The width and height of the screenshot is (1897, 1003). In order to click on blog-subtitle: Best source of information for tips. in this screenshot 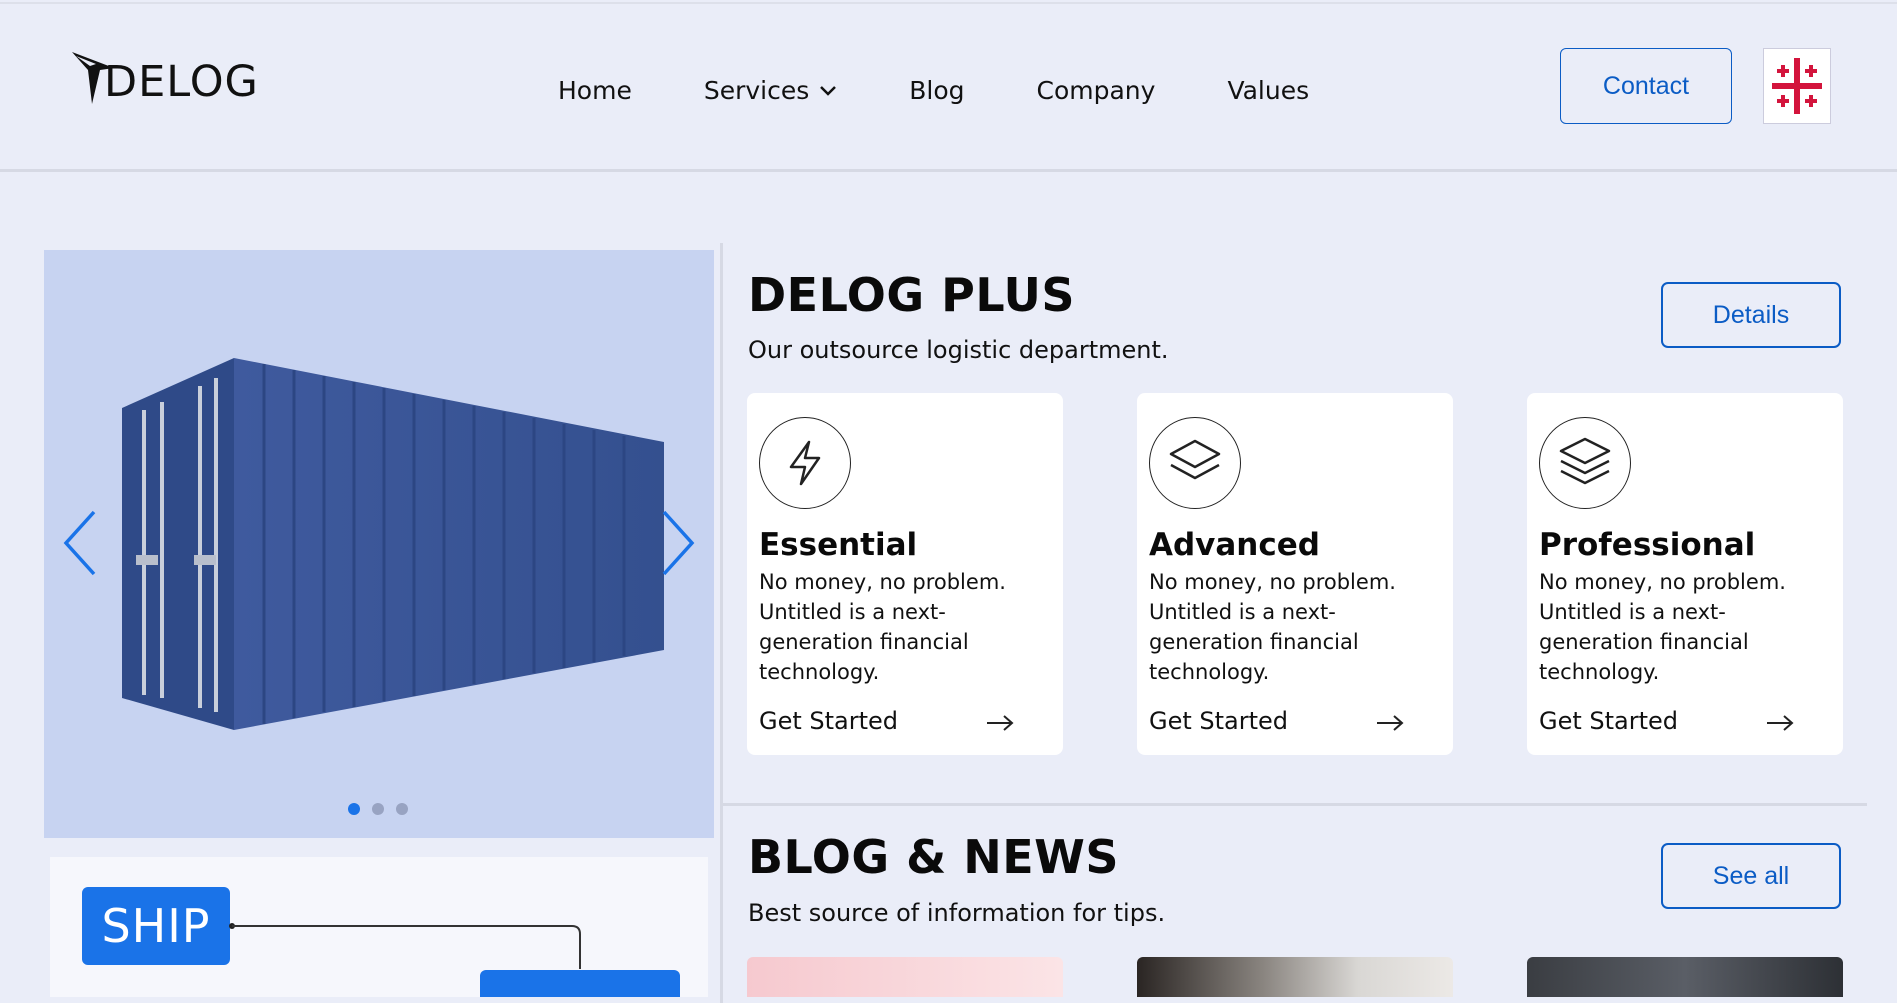, I will do `click(957, 913)`.